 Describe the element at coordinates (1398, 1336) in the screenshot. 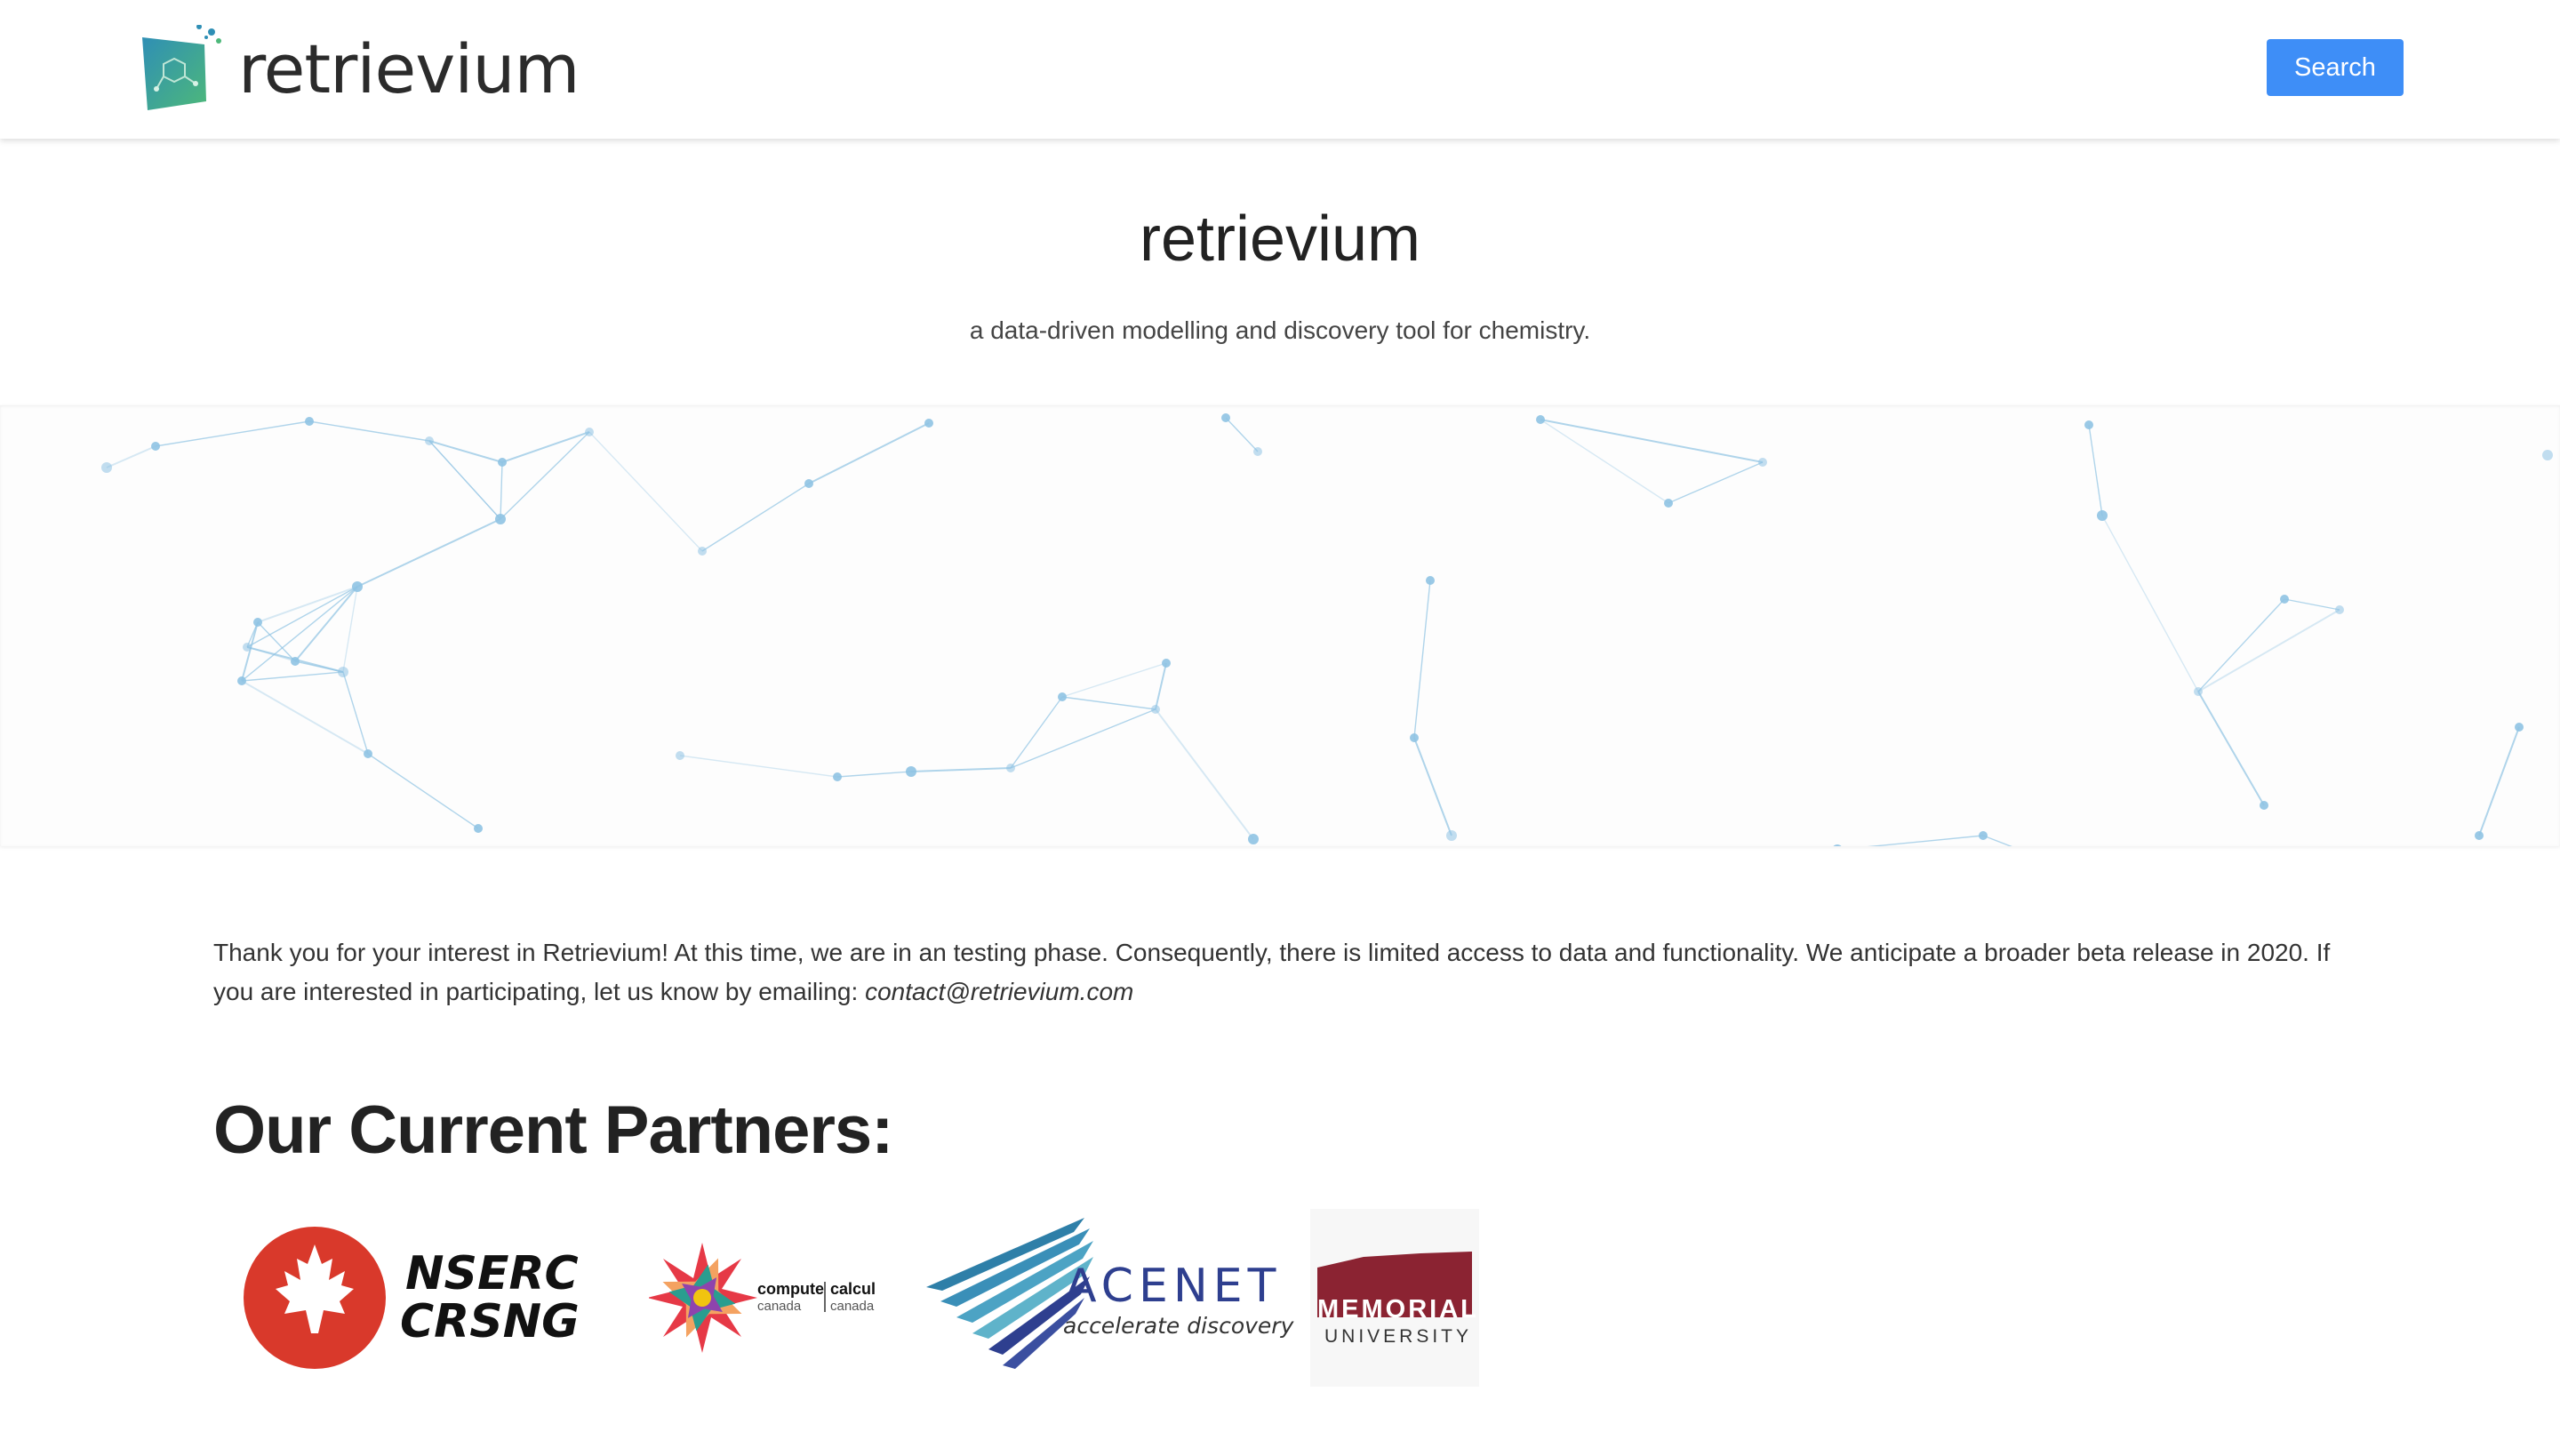

I see `university-text: UNIVERSITY` at that location.